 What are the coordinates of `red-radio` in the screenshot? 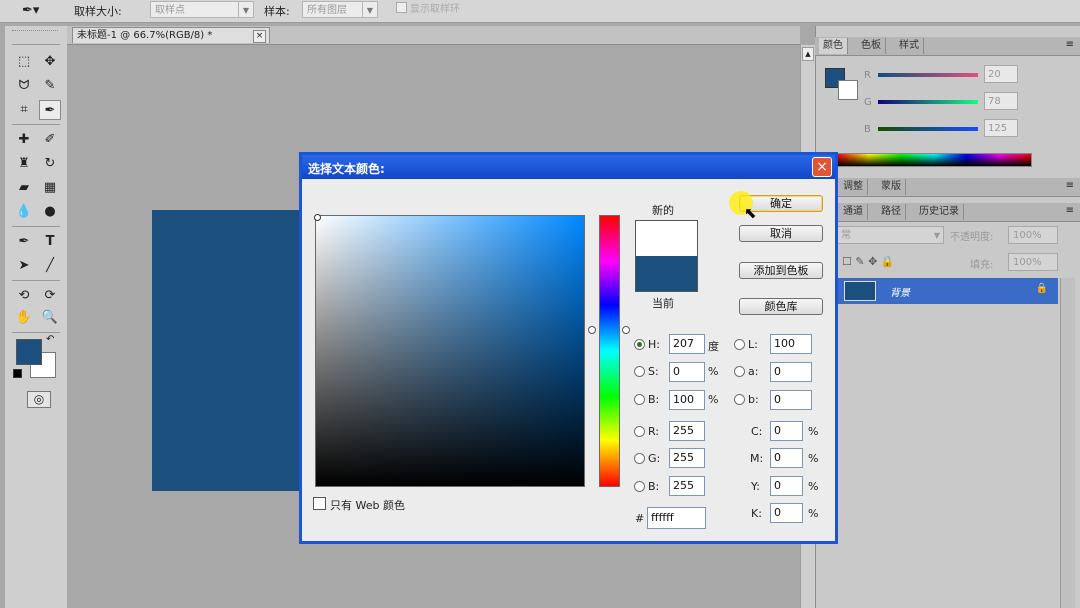 It's located at (639, 431).